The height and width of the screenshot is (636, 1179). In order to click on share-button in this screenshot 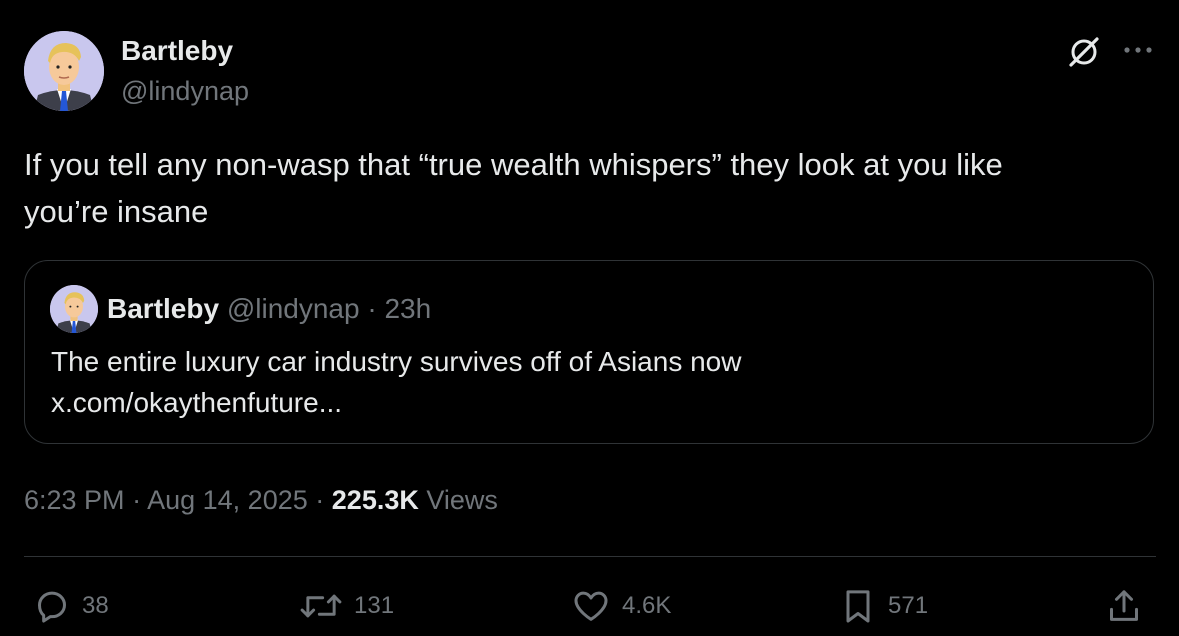, I will do `click(1124, 606)`.